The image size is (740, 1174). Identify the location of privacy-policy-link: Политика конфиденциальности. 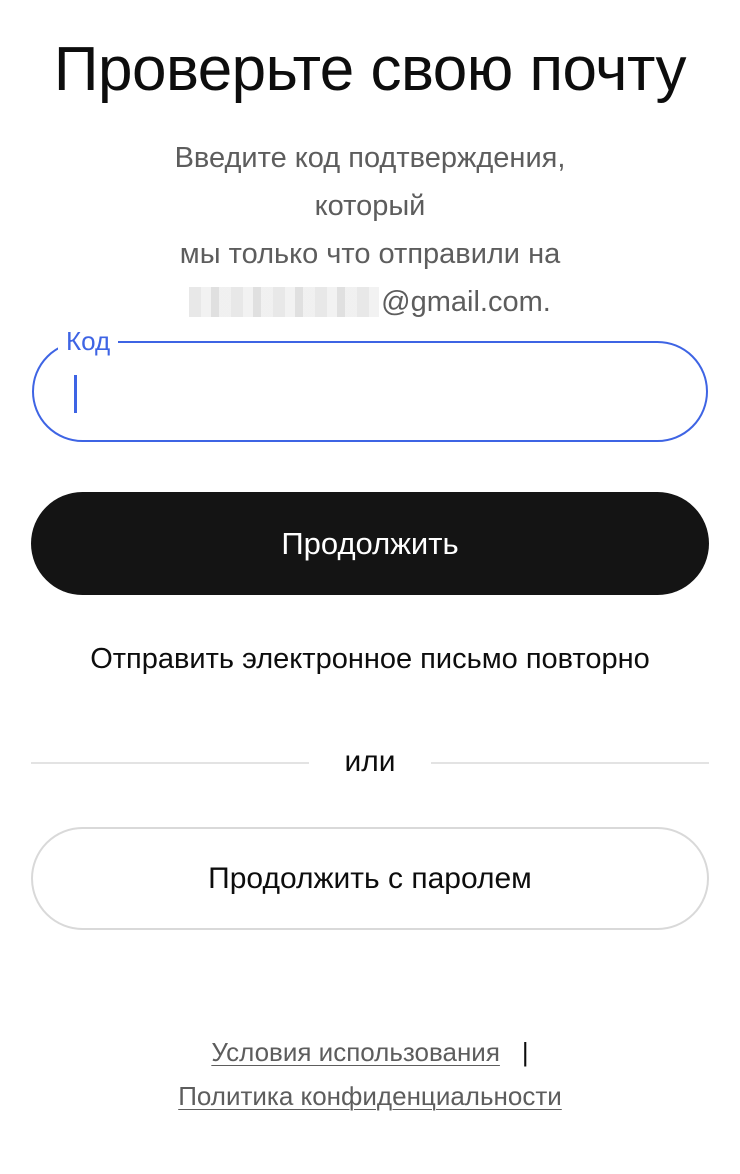
(370, 1096).